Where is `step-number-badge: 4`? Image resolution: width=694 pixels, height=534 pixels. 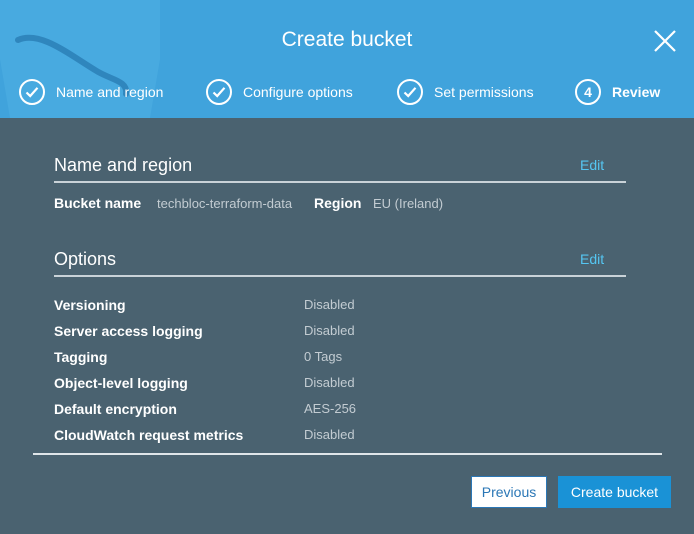 step-number-badge: 4 is located at coordinates (588, 92).